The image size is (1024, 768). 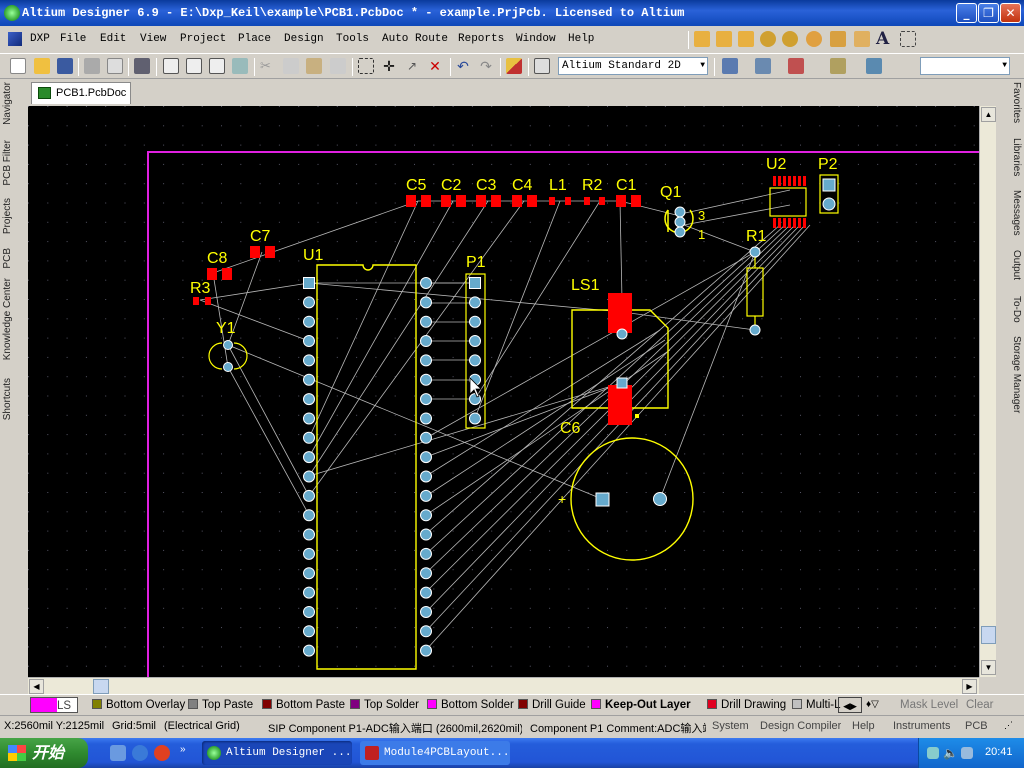 I want to click on panel-button-pcb: PCB, so click(x=976, y=726).